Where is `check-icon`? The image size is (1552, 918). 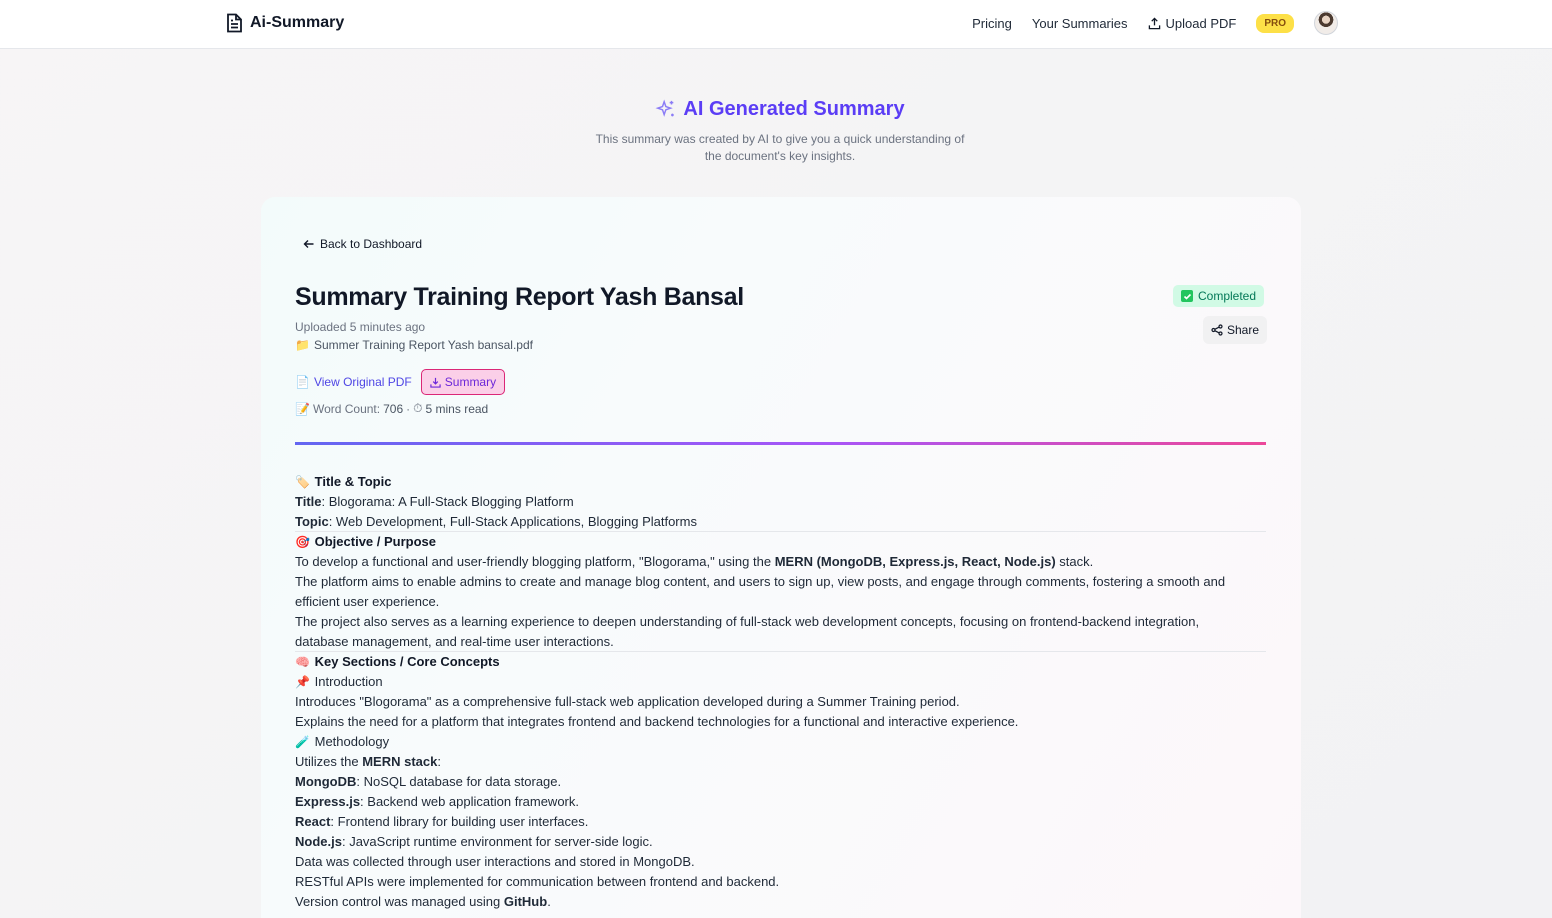
check-icon is located at coordinates (1187, 296).